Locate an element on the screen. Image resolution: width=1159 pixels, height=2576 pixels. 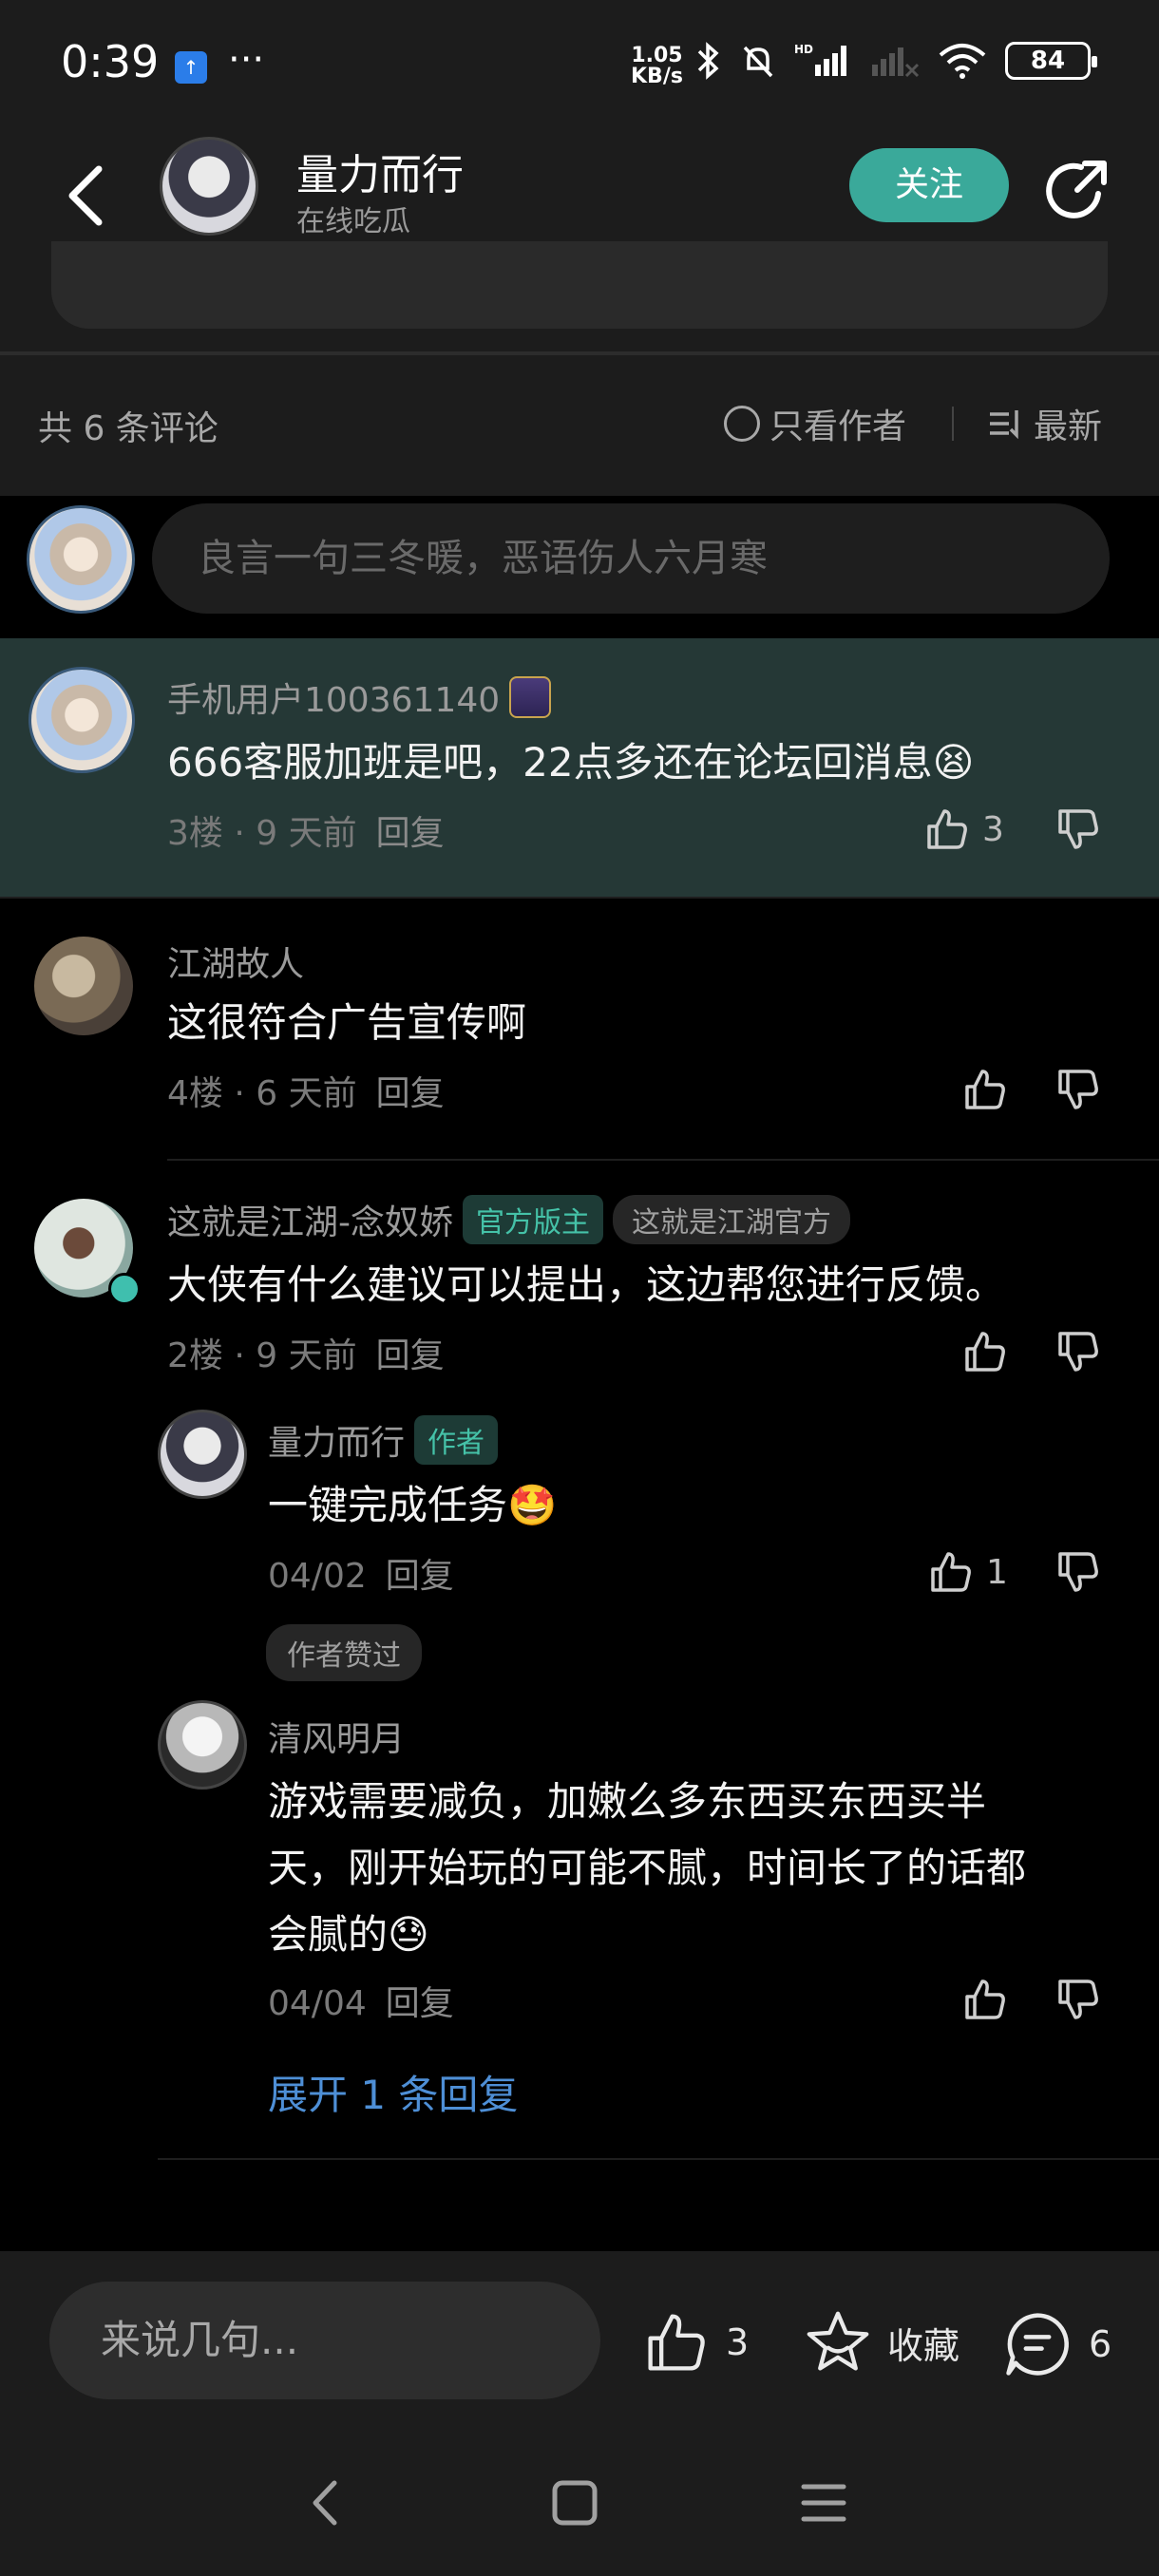
post-like-count: 3 is located at coordinates (738, 2342).